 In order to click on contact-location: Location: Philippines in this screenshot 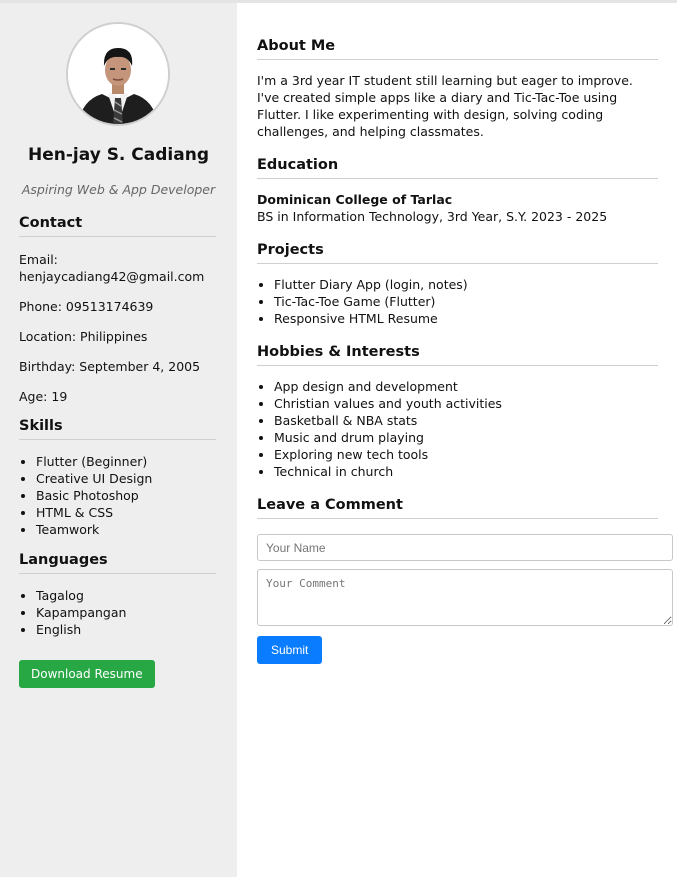, I will do `click(83, 336)`.